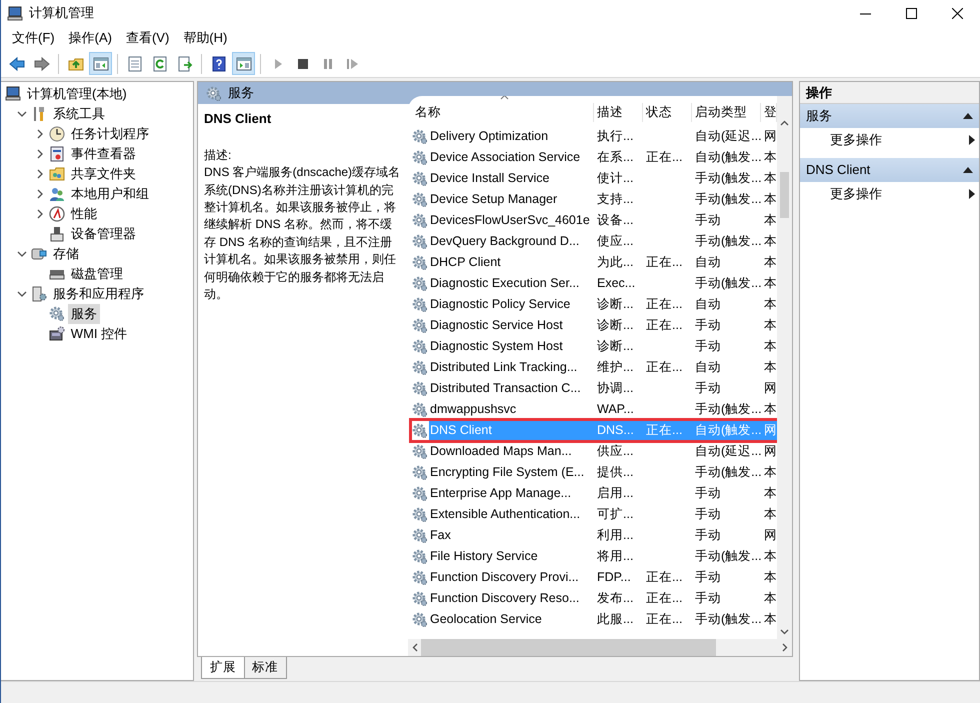 The image size is (980, 703). What do you see at coordinates (38, 294) in the screenshot?
I see `server-icon` at bounding box center [38, 294].